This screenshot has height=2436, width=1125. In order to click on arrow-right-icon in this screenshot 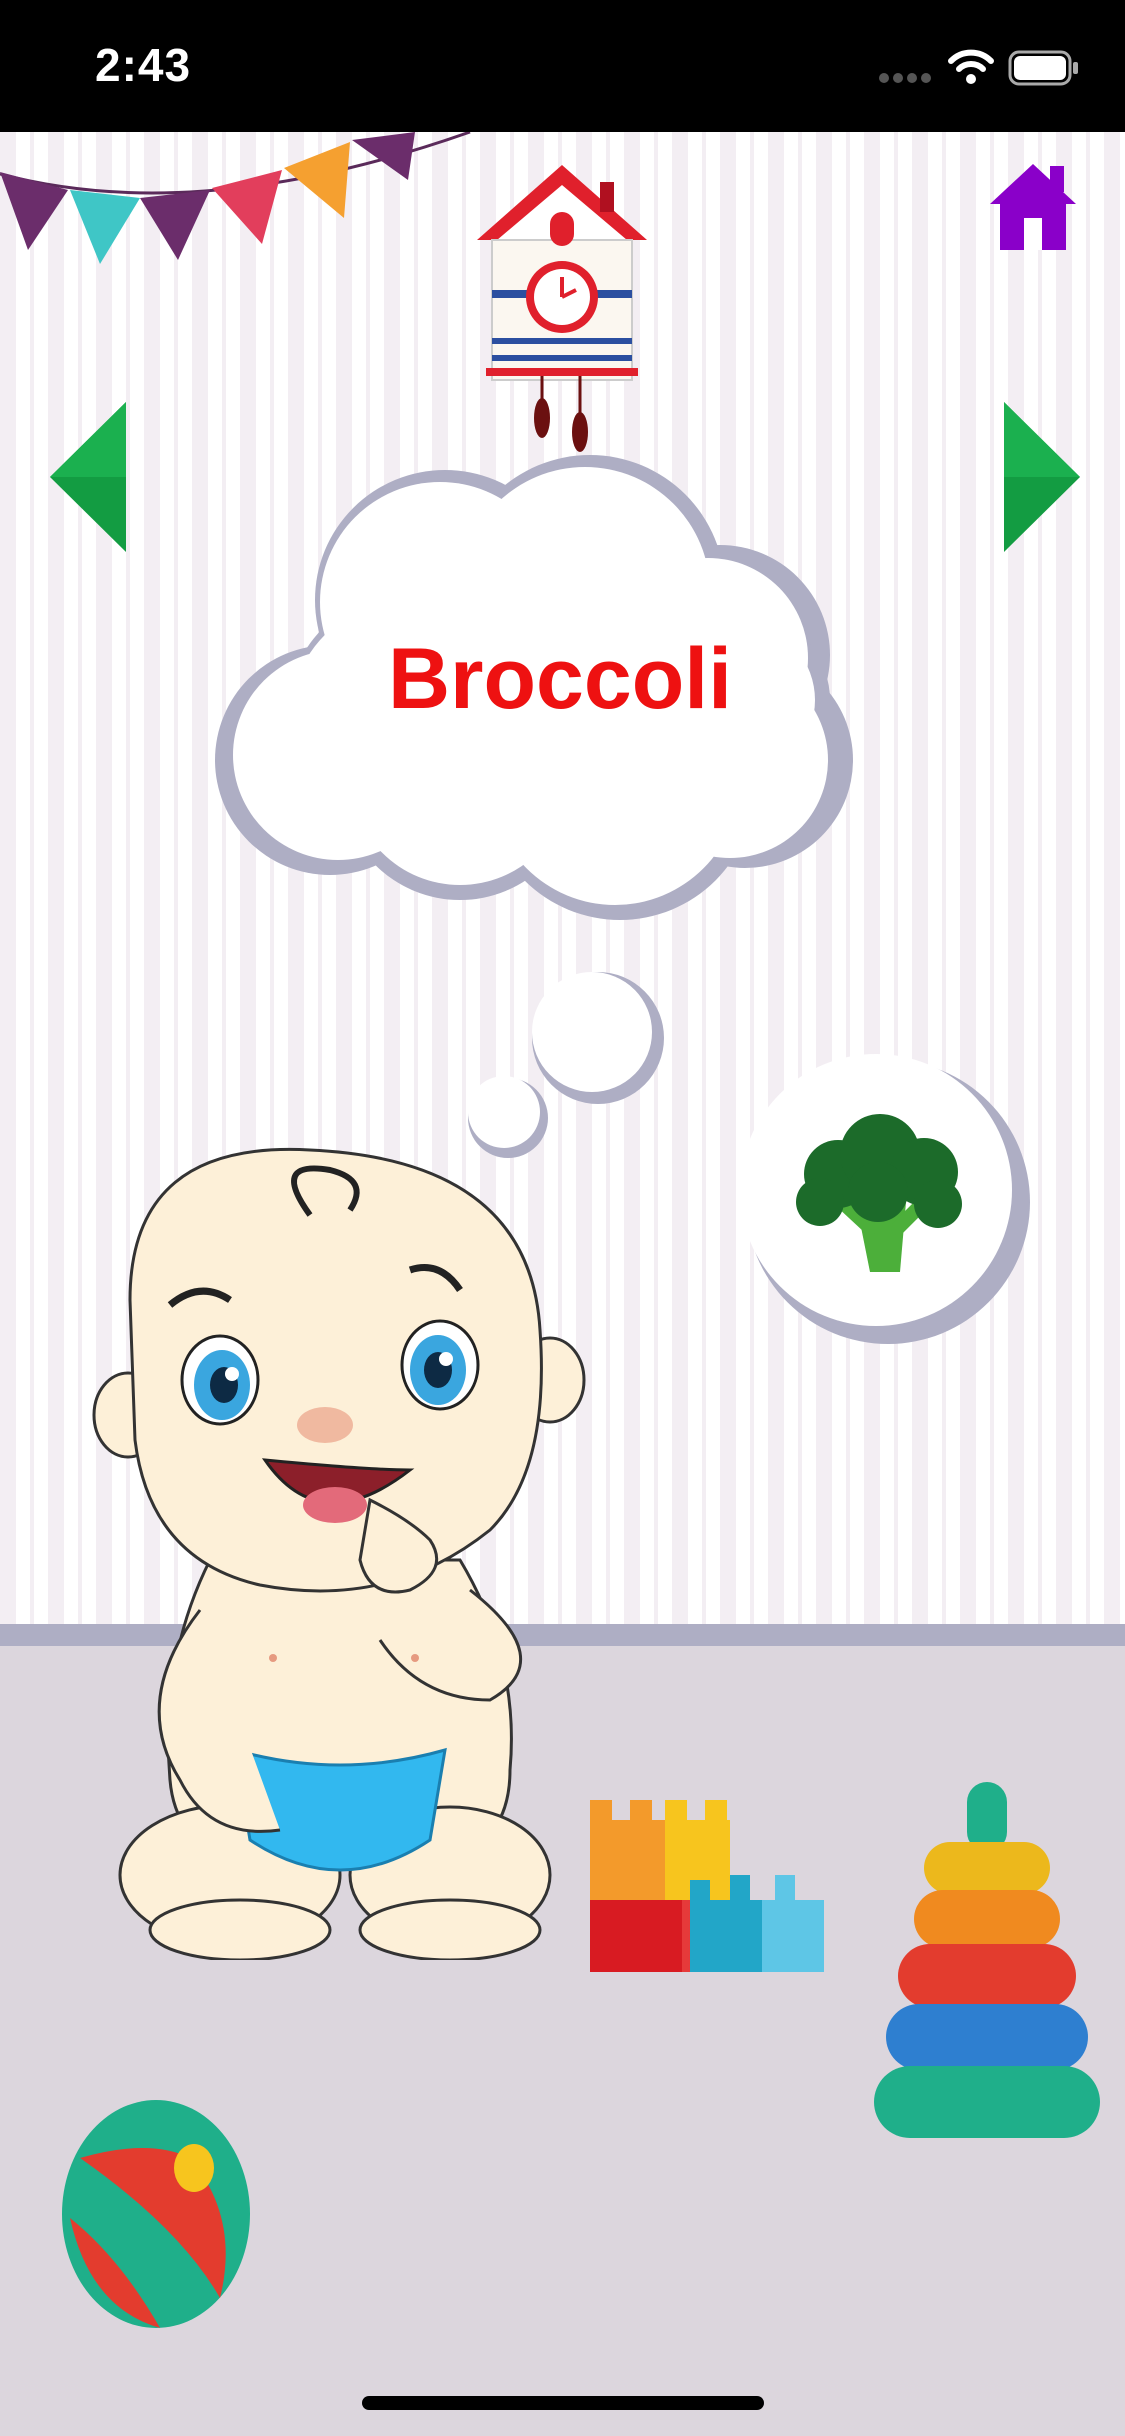, I will do `click(1042, 477)`.